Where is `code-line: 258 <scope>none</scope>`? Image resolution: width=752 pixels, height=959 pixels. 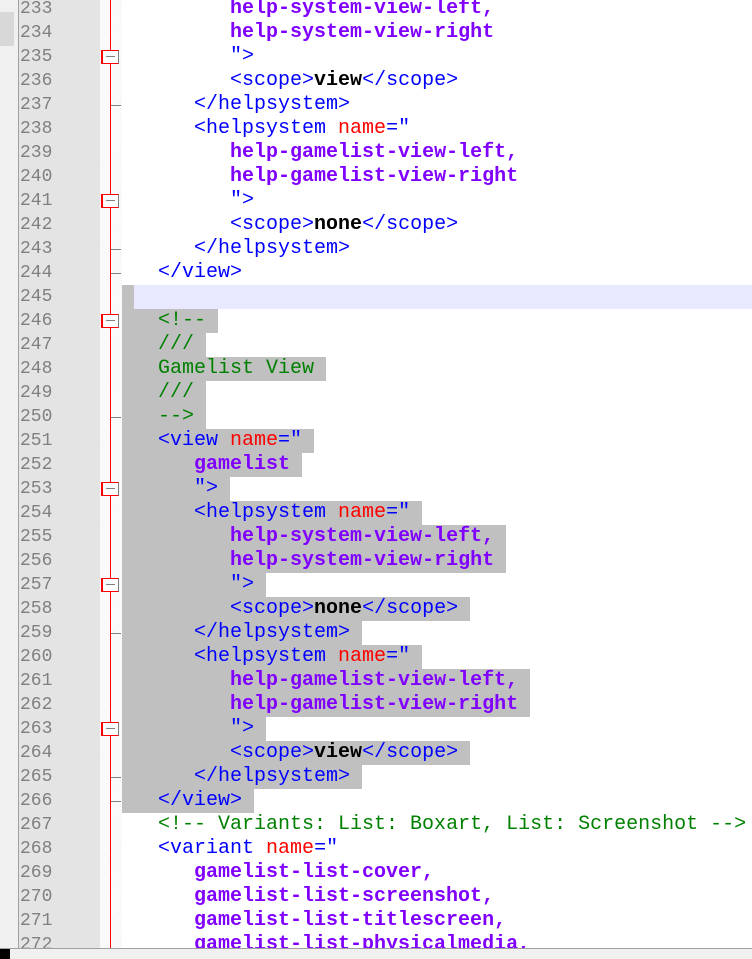
code-line: 258 <scope>none</scope> is located at coordinates (376, 609).